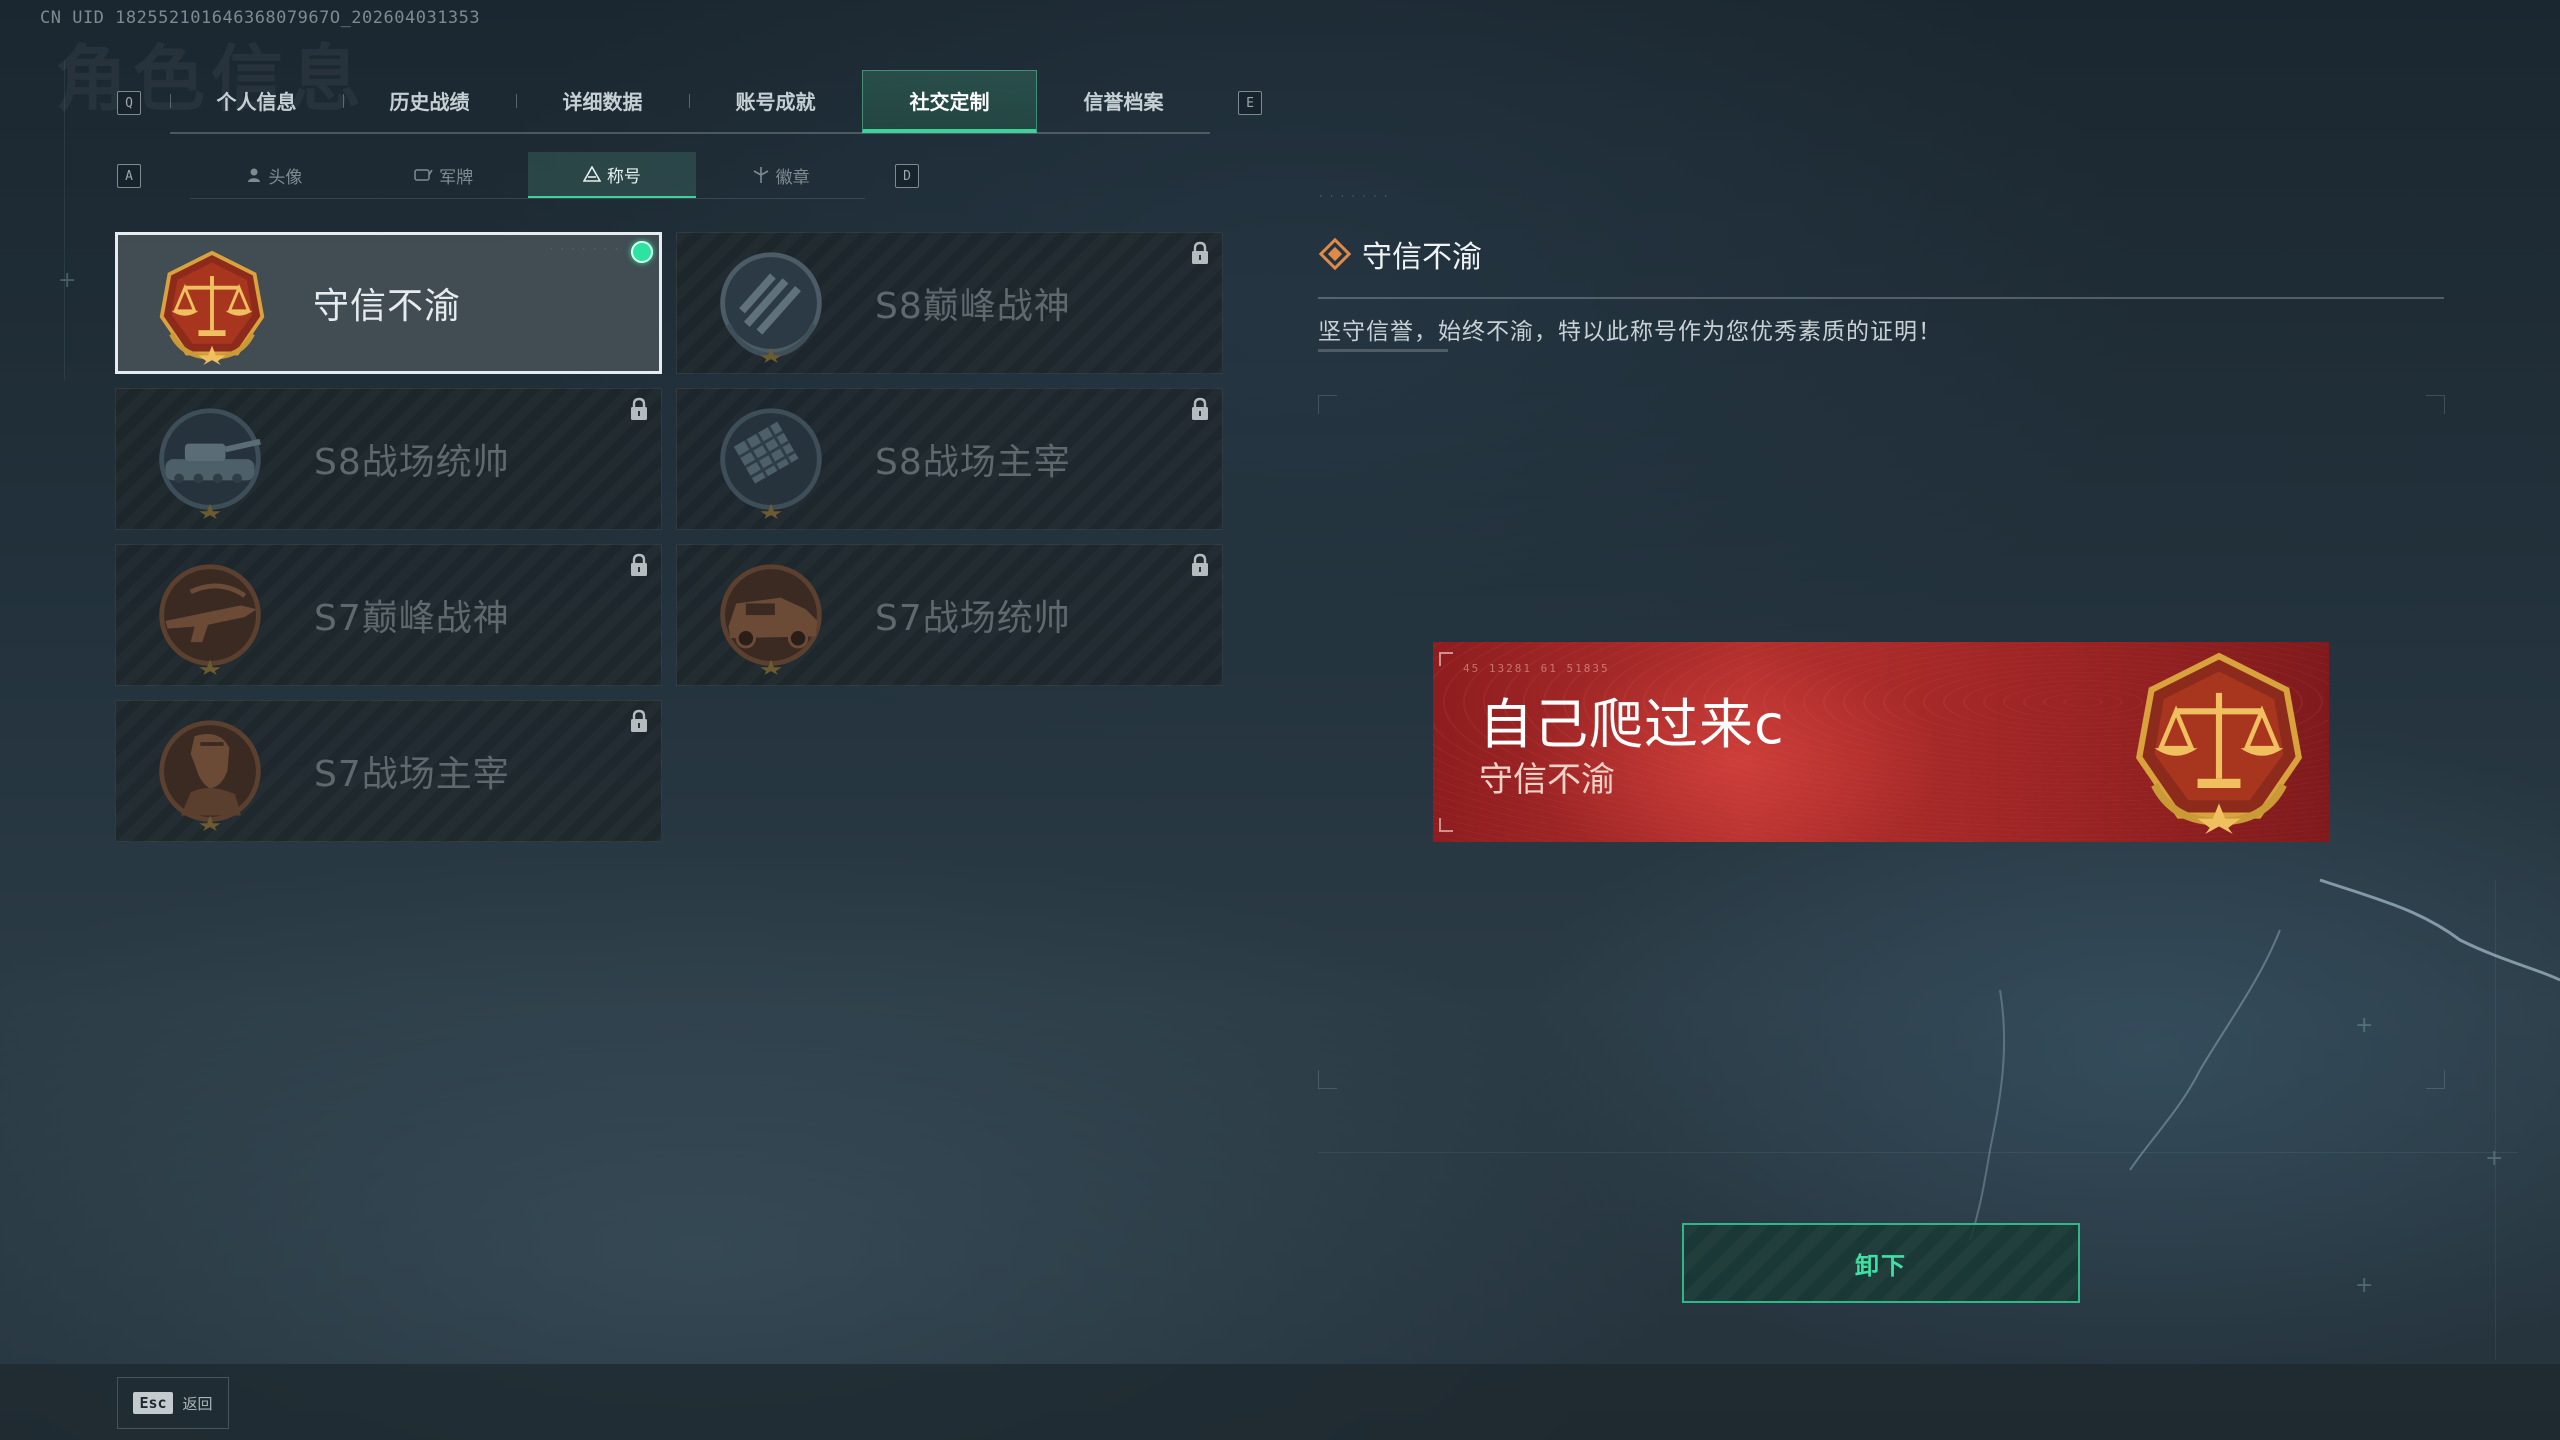 Image resolution: width=2560 pixels, height=1440 pixels. I want to click on detail-meta-bar, so click(1383, 351).